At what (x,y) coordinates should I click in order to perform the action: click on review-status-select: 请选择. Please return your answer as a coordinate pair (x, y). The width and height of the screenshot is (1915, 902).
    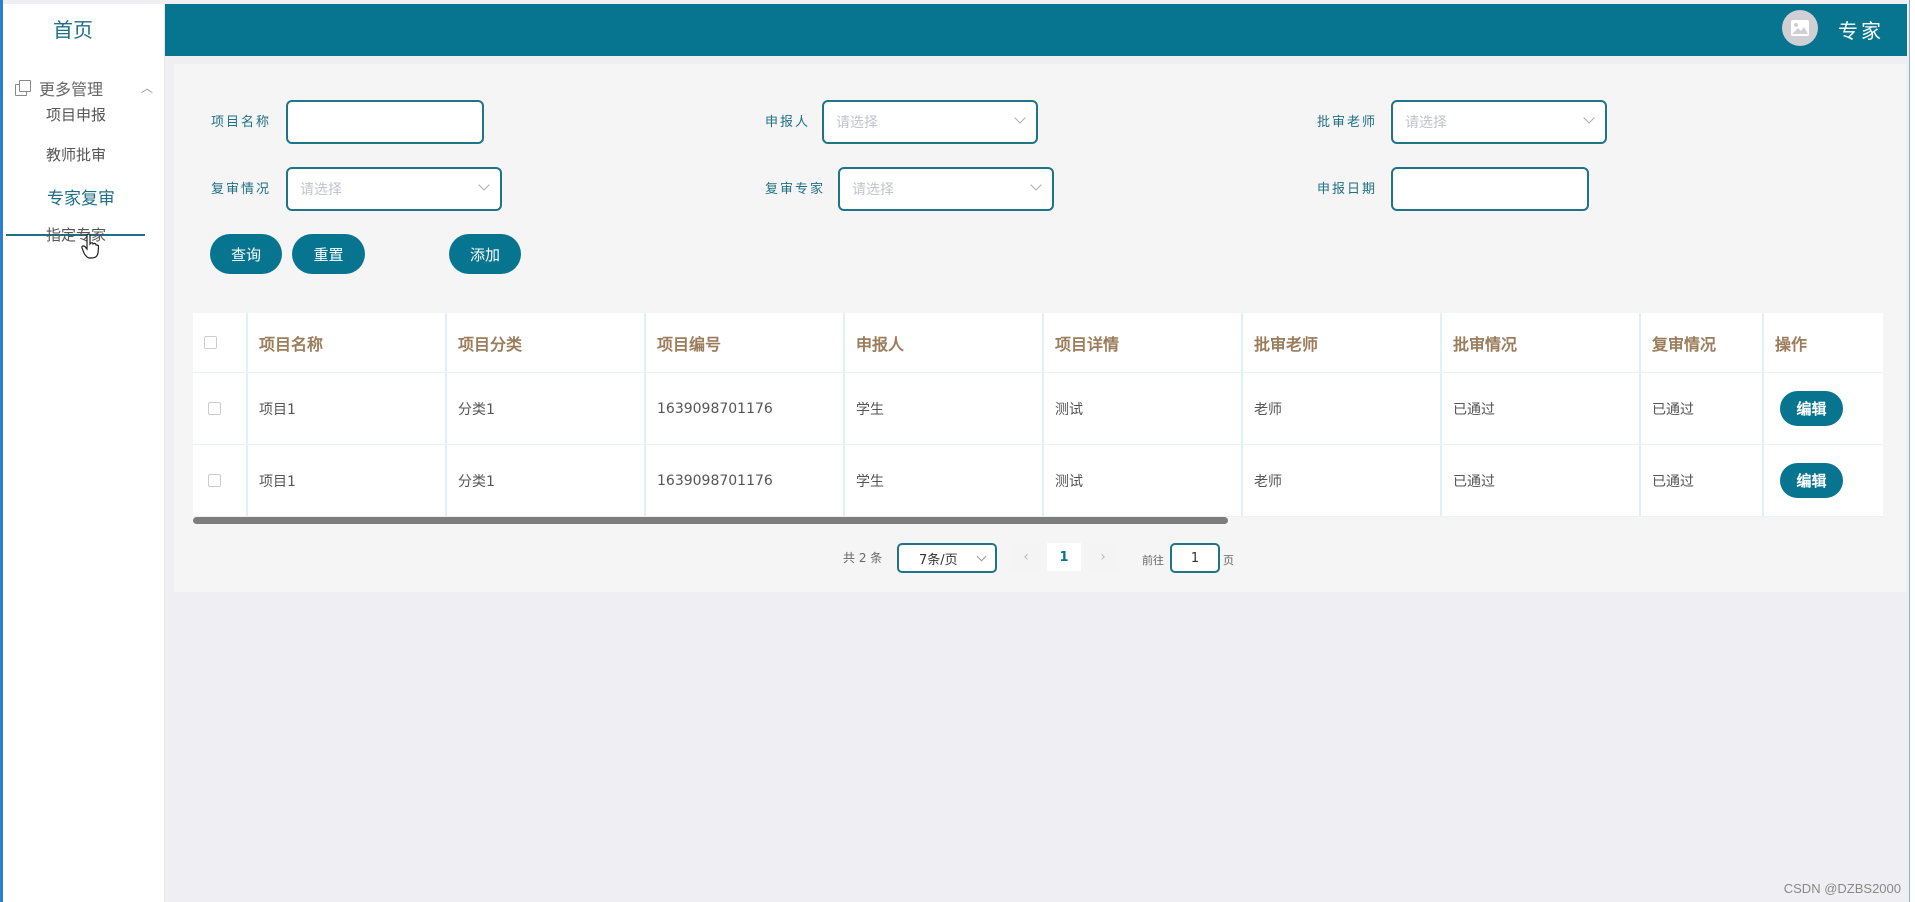
    Looking at the image, I should click on (394, 189).